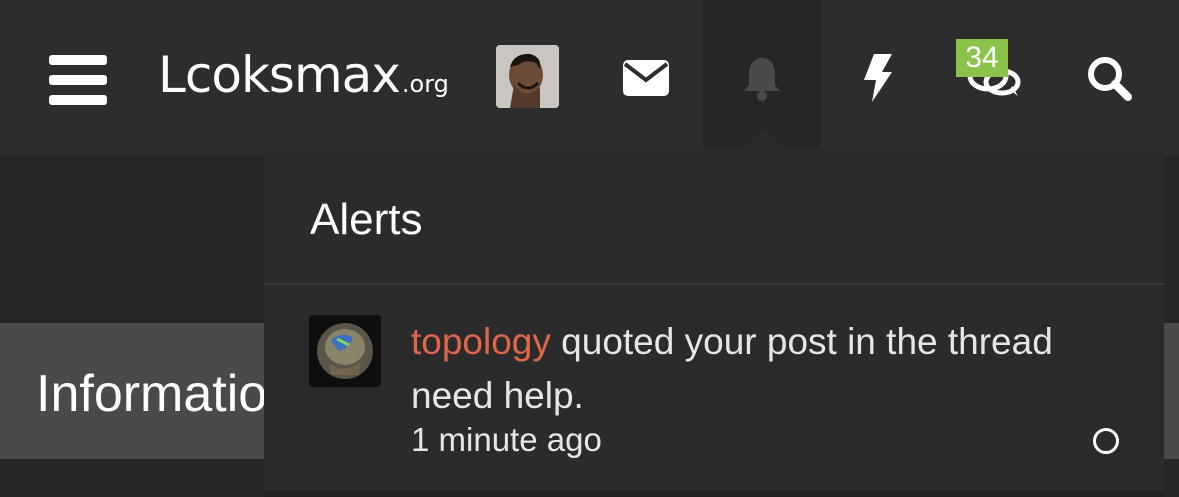 This screenshot has height=497, width=1179. Describe the element at coordinates (481, 341) in the screenshot. I see `alert-username-link: topology` at that location.